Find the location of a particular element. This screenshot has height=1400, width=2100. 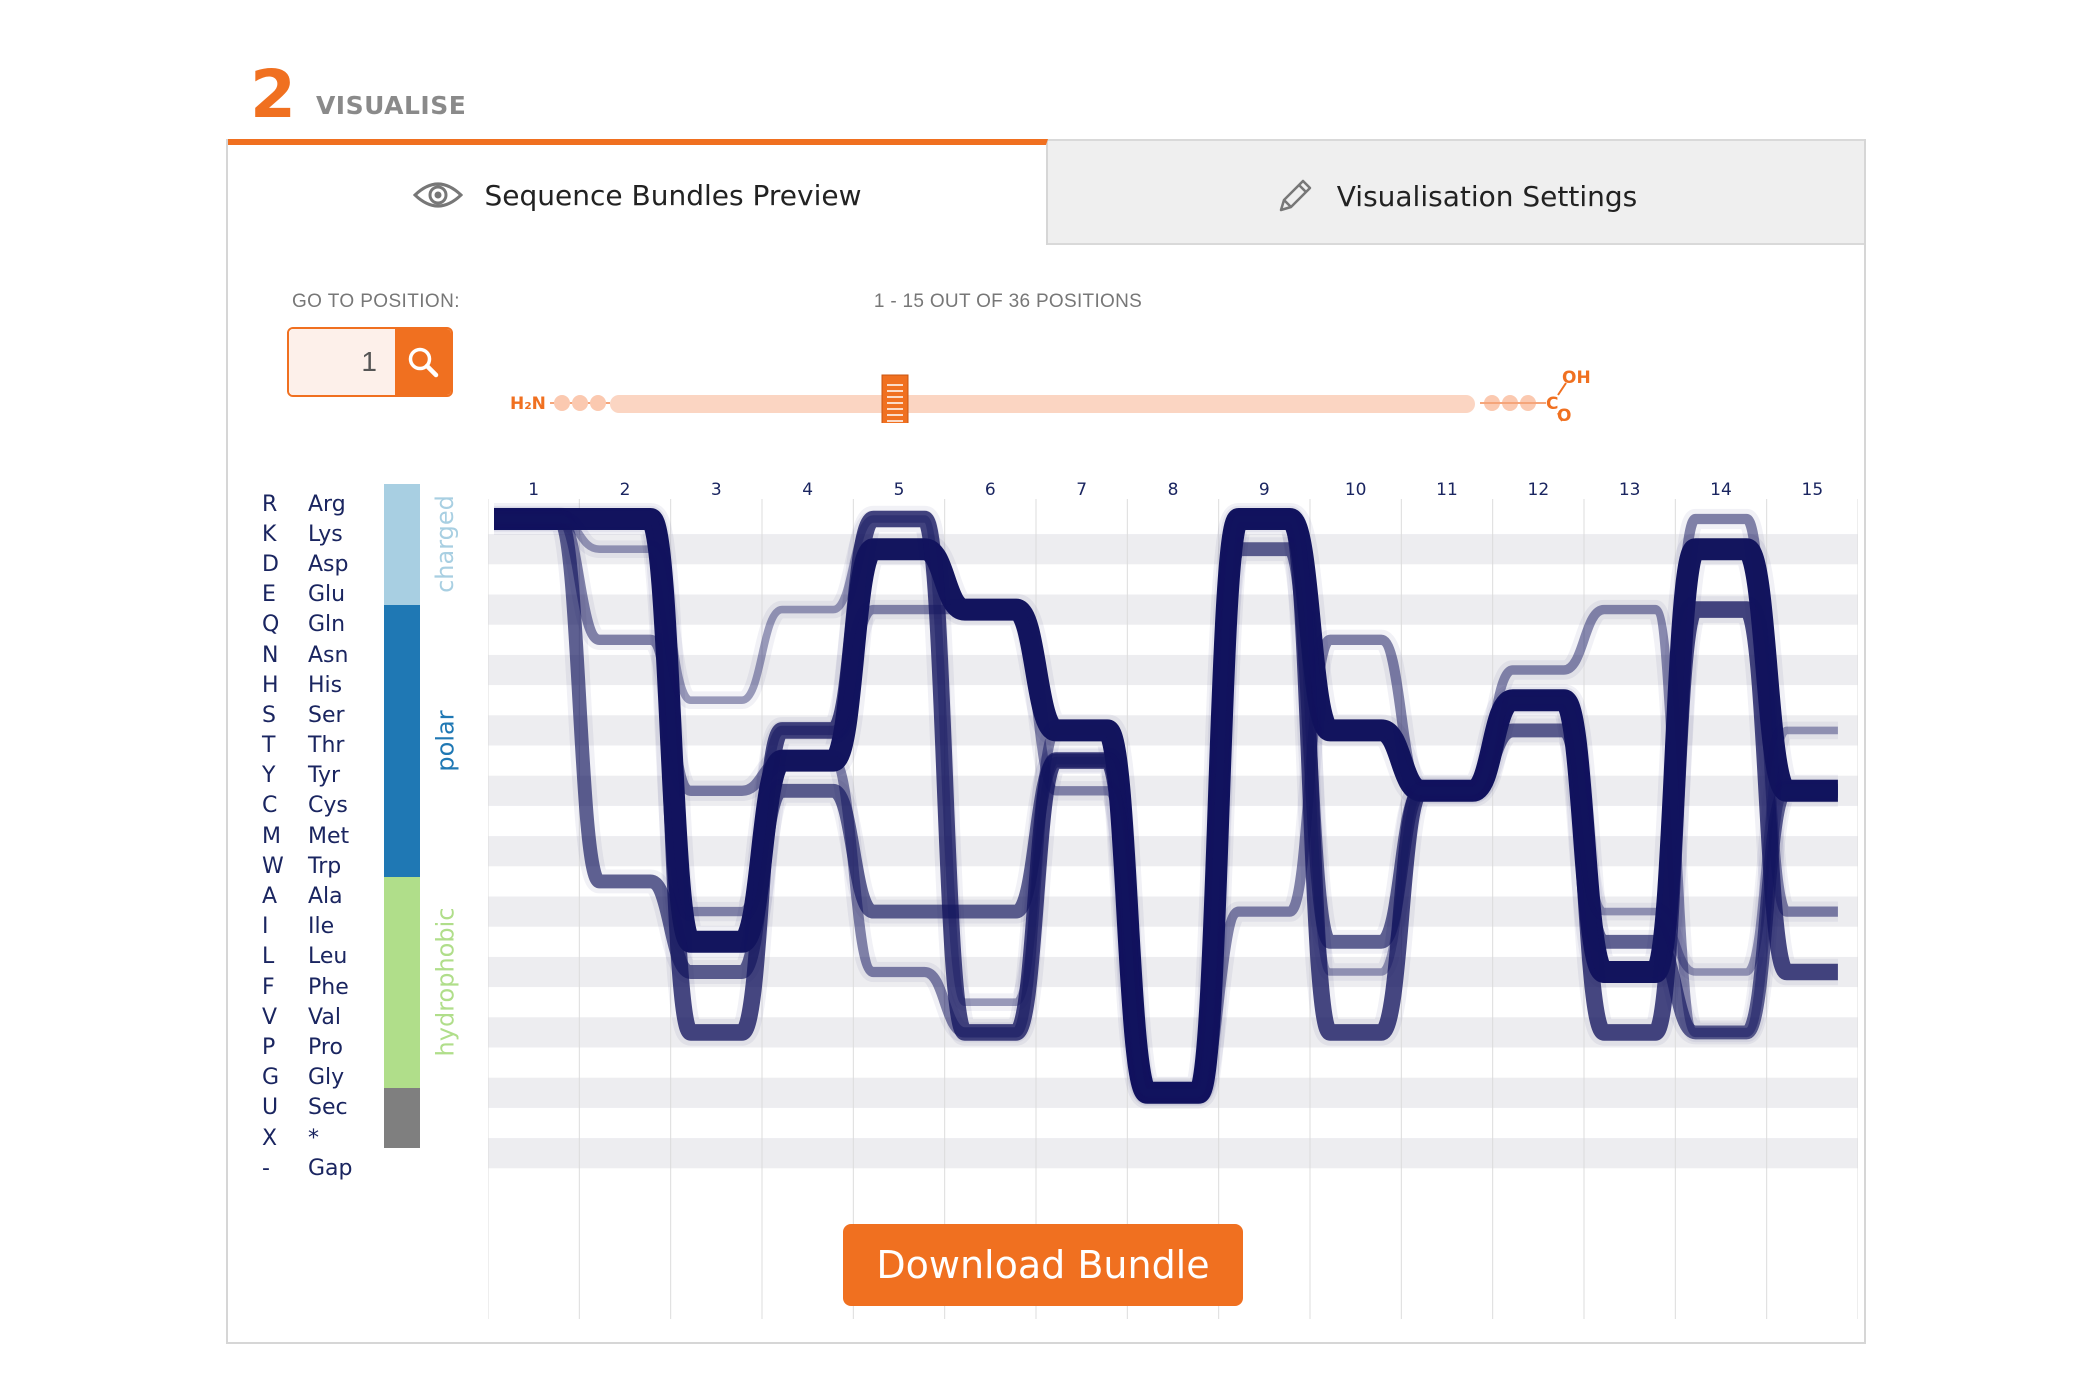

residue-name: Met is located at coordinates (329, 836).